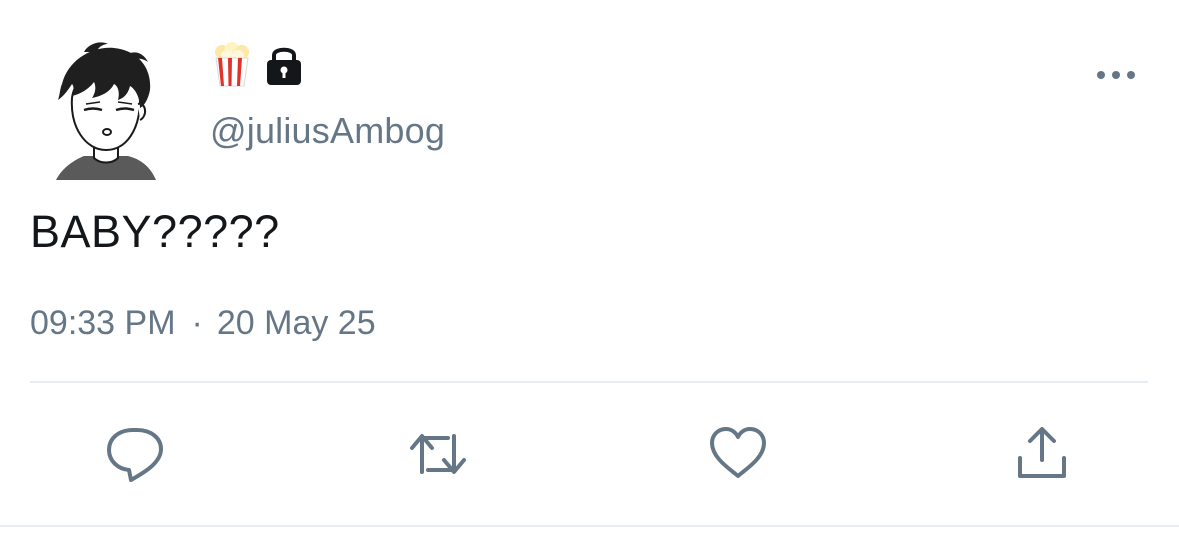  I want to click on share-icon, so click(1042, 452).